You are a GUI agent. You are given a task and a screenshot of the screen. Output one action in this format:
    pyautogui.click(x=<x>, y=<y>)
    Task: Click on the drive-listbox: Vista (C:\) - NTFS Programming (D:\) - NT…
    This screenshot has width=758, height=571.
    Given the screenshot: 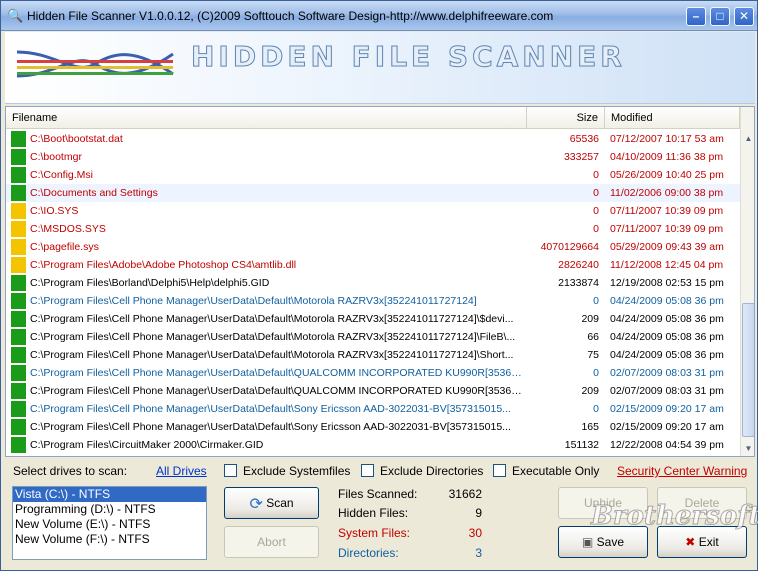 What is the action you would take?
    pyautogui.click(x=109, y=523)
    